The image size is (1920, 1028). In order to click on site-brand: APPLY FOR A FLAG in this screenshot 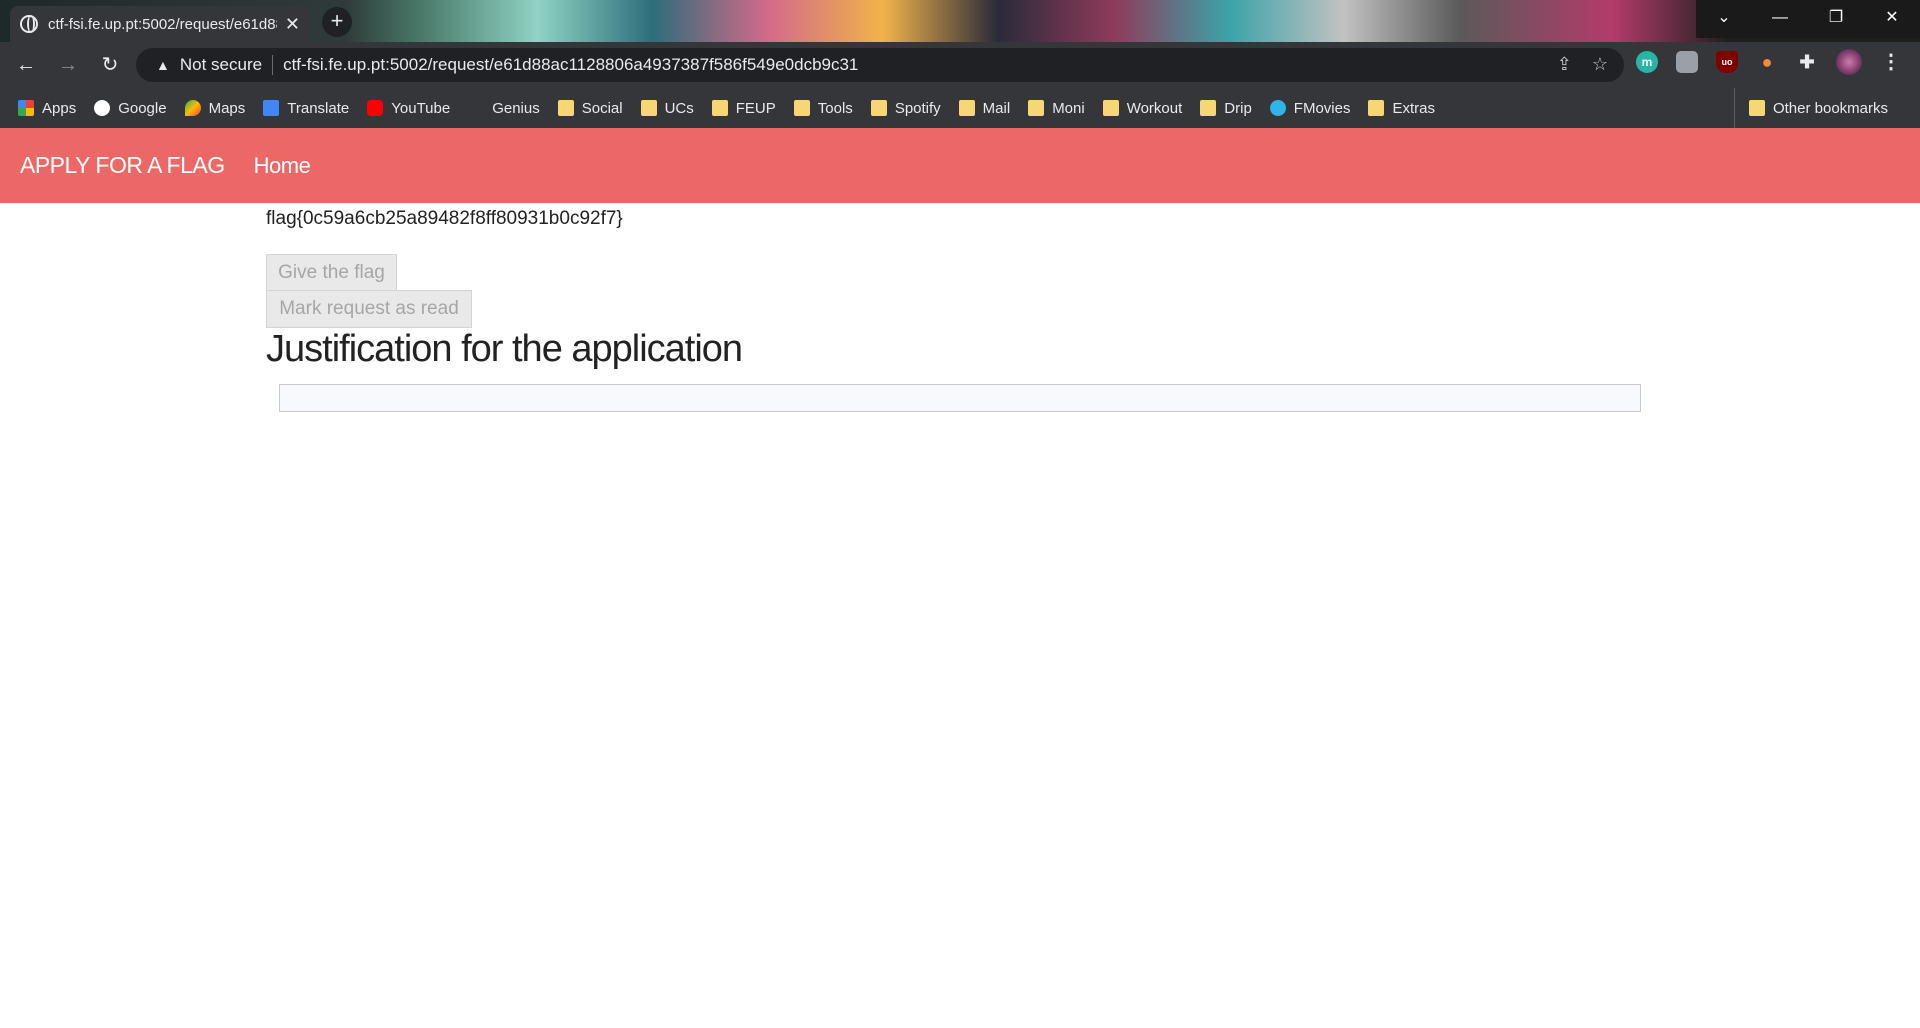, I will do `click(122, 165)`.